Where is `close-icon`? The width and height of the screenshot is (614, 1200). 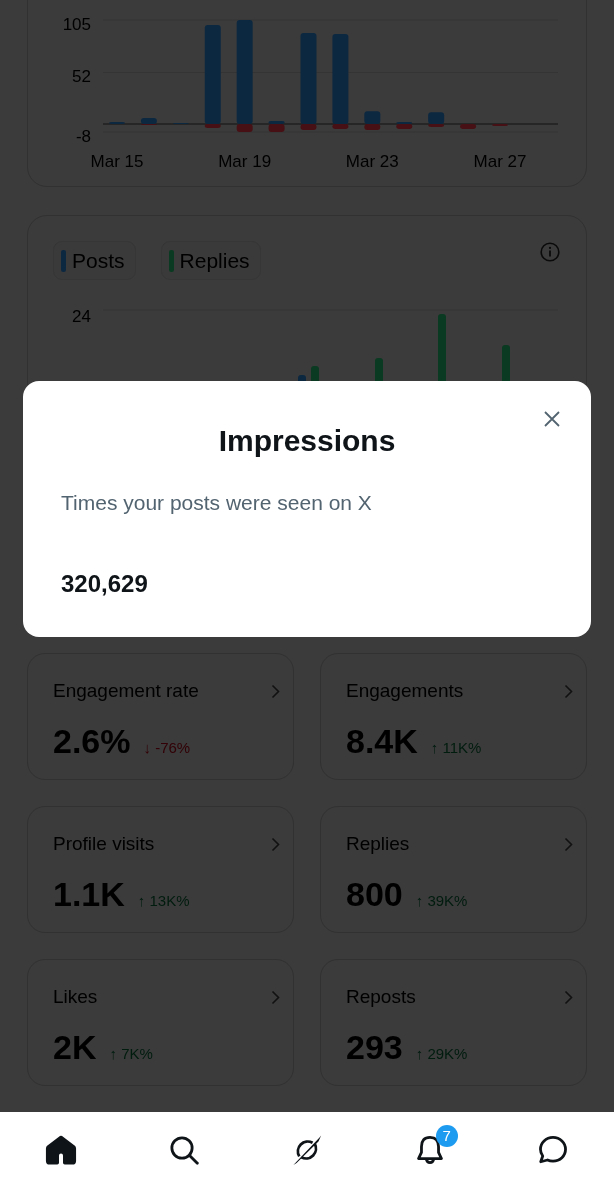
close-icon is located at coordinates (552, 419).